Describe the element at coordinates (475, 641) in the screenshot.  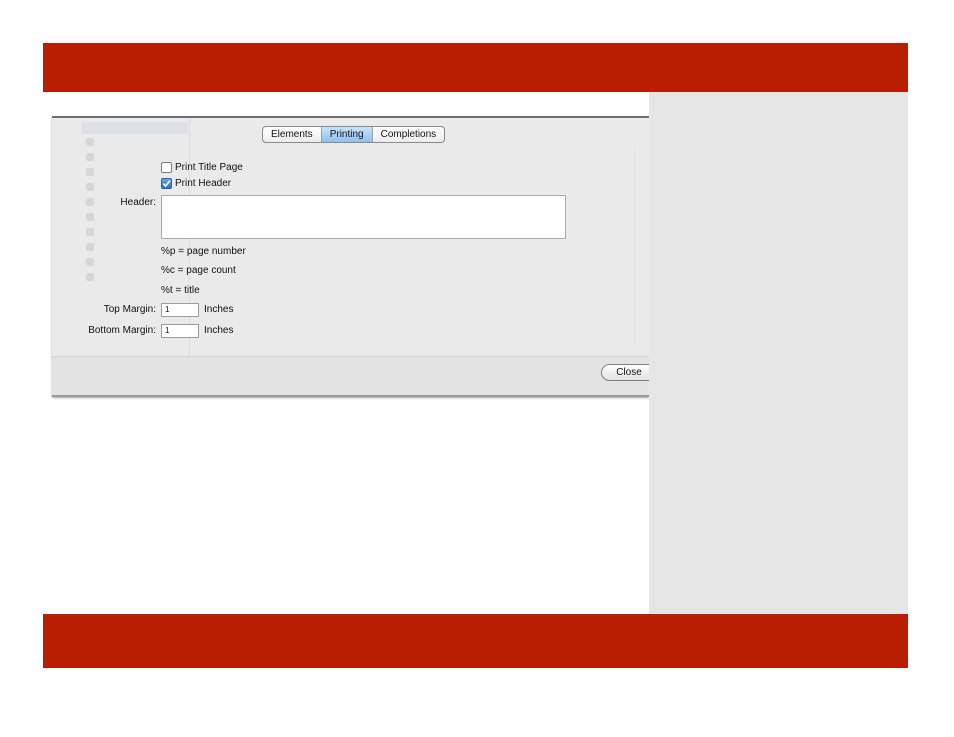
I see `bottom-red-bar` at that location.